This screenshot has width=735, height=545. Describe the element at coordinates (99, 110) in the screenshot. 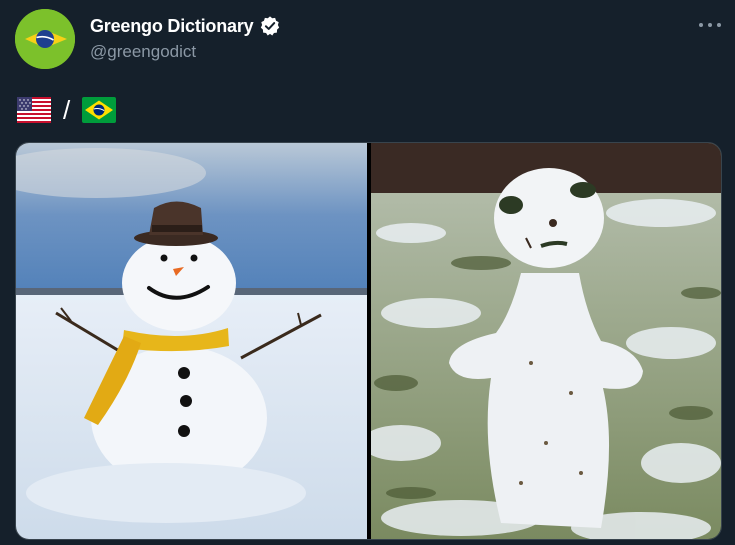

I see `brazil-flag-icon` at that location.